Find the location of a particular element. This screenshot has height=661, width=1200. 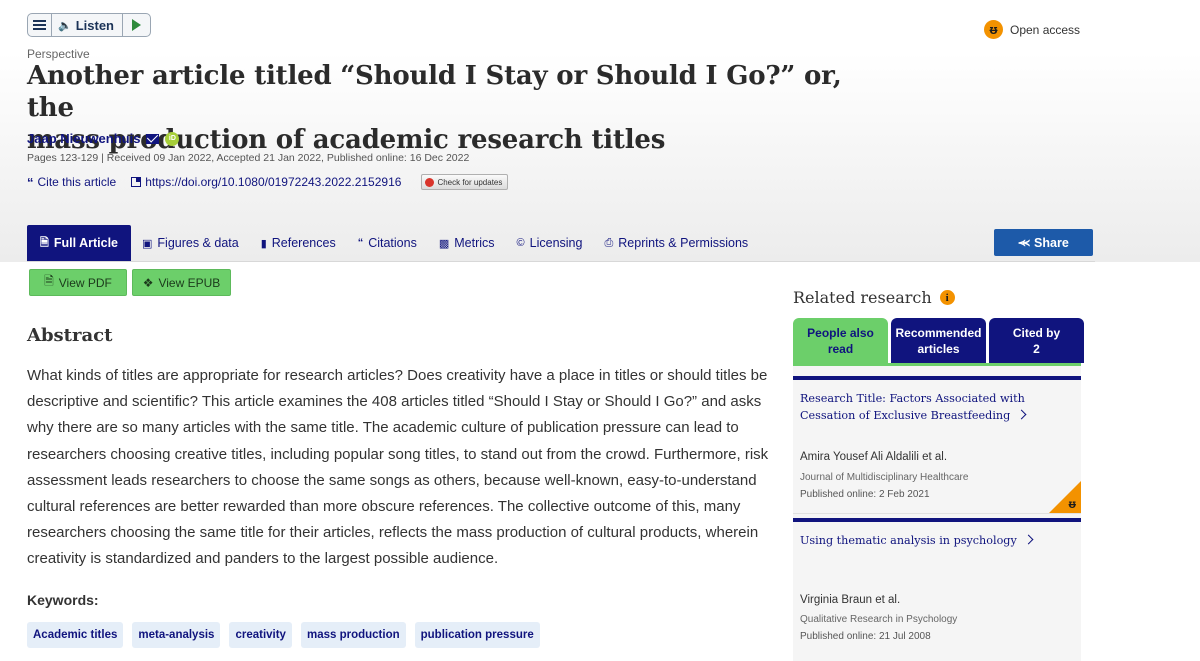

listen-menu-button is located at coordinates (40, 25).